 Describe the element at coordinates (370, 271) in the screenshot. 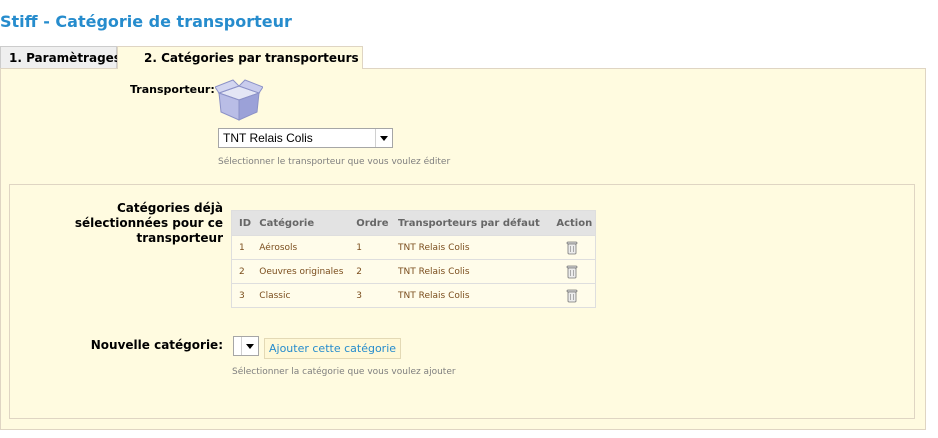

I see `cell-order: 2` at that location.